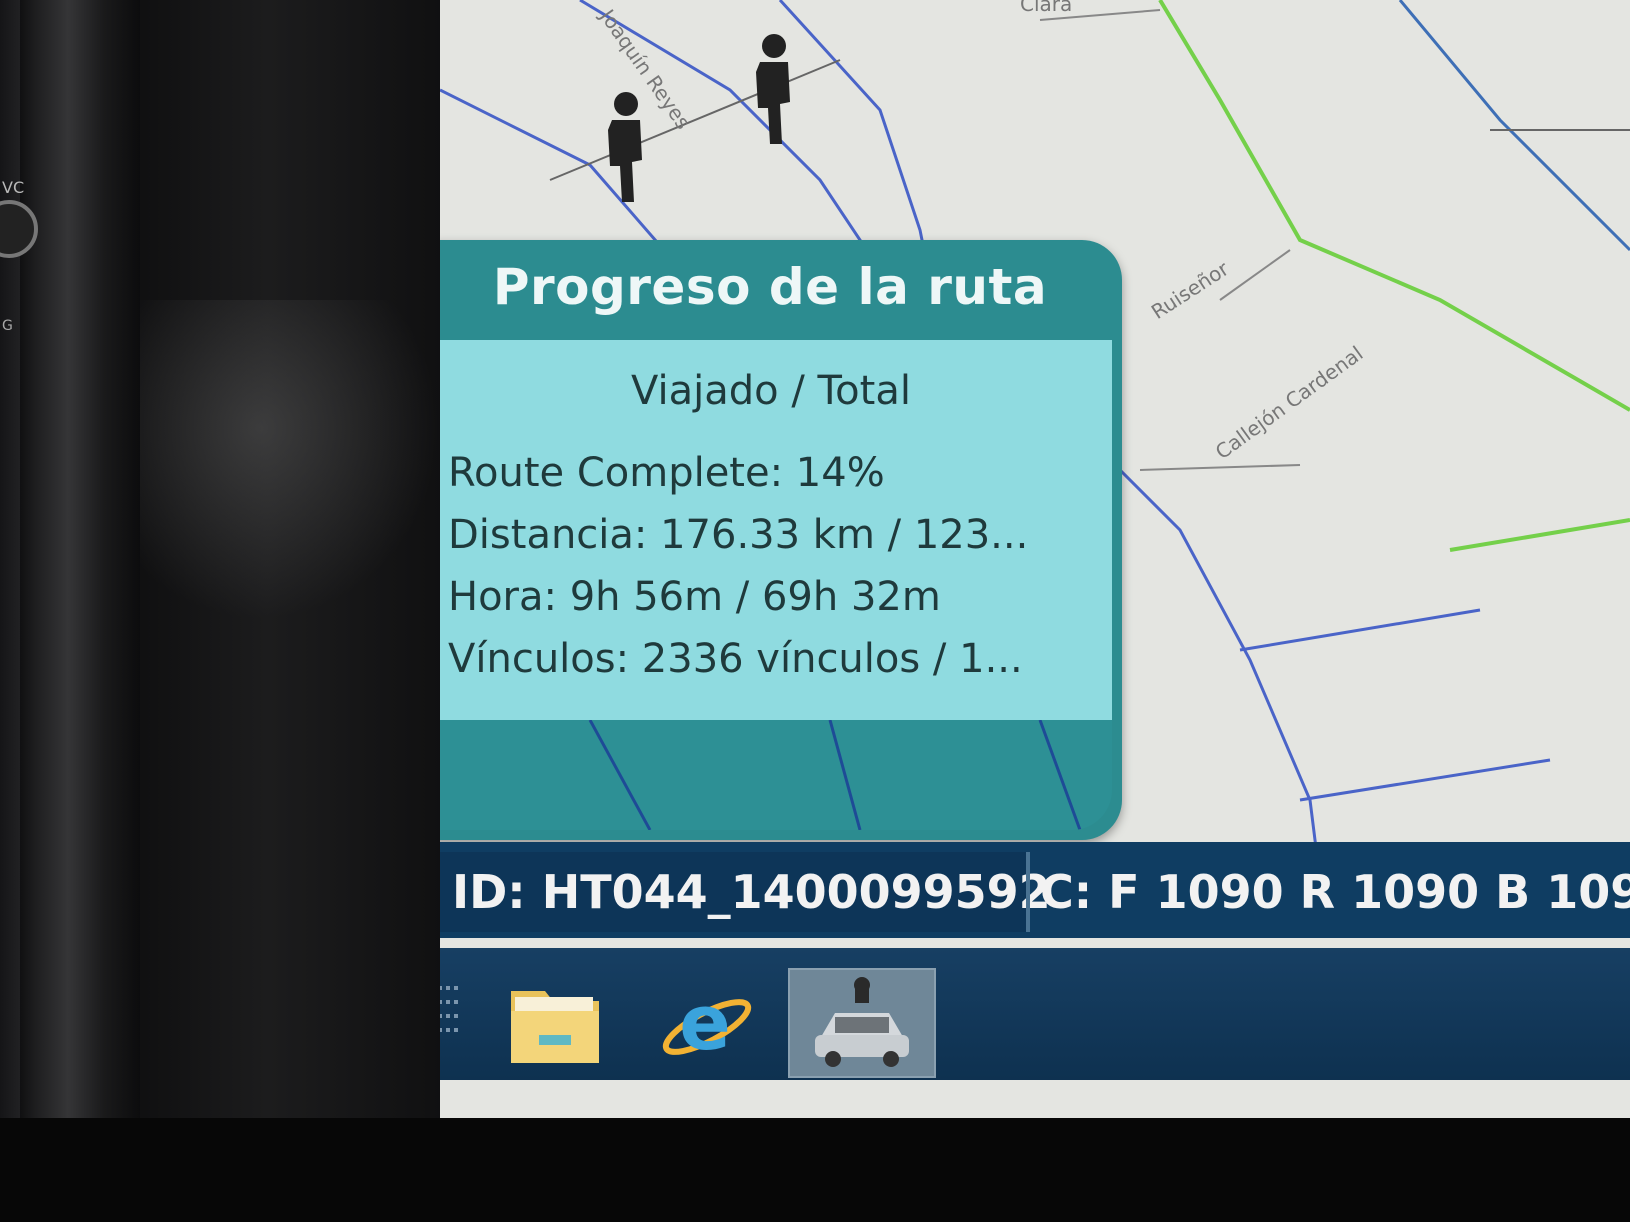  What do you see at coordinates (13, 187) in the screenshot?
I see `side-label: VC` at bounding box center [13, 187].